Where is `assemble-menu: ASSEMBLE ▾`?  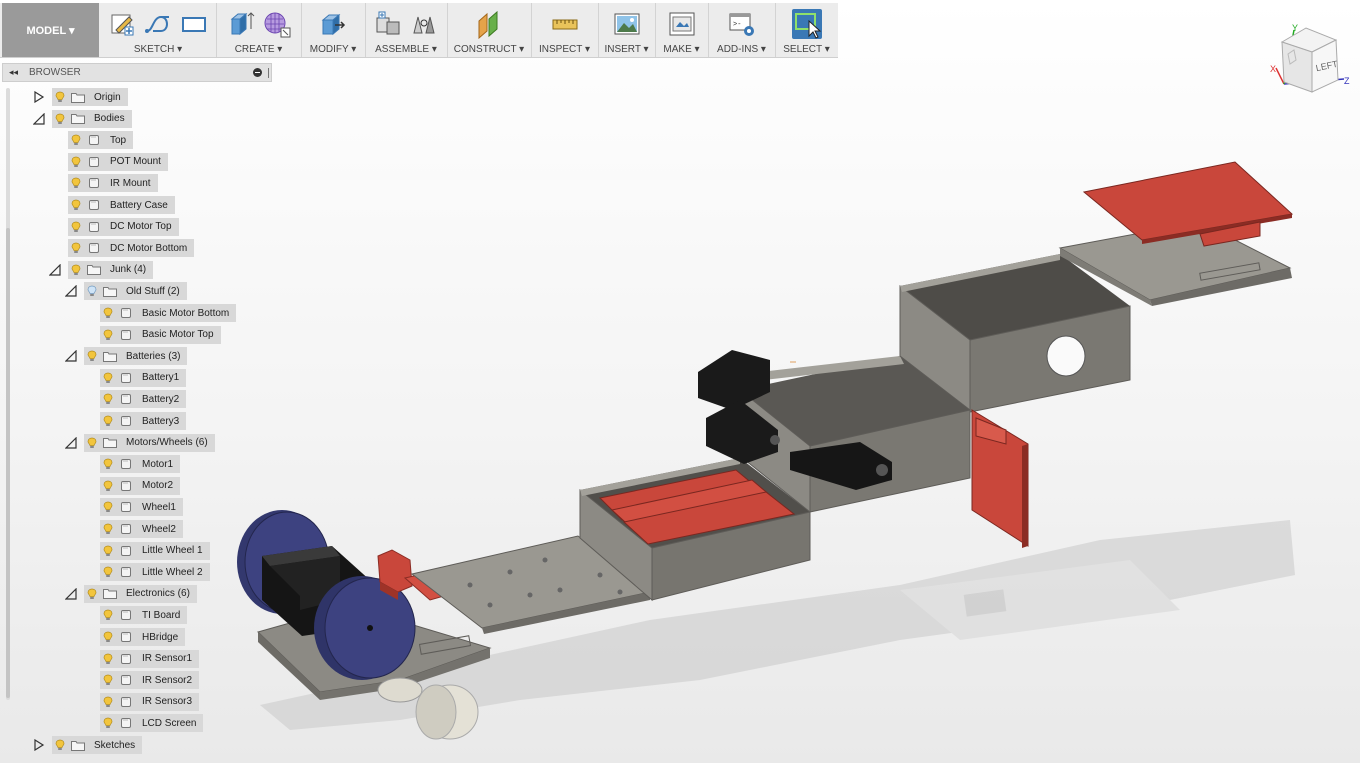
assemble-menu: ASSEMBLE ▾ is located at coordinates (406, 49).